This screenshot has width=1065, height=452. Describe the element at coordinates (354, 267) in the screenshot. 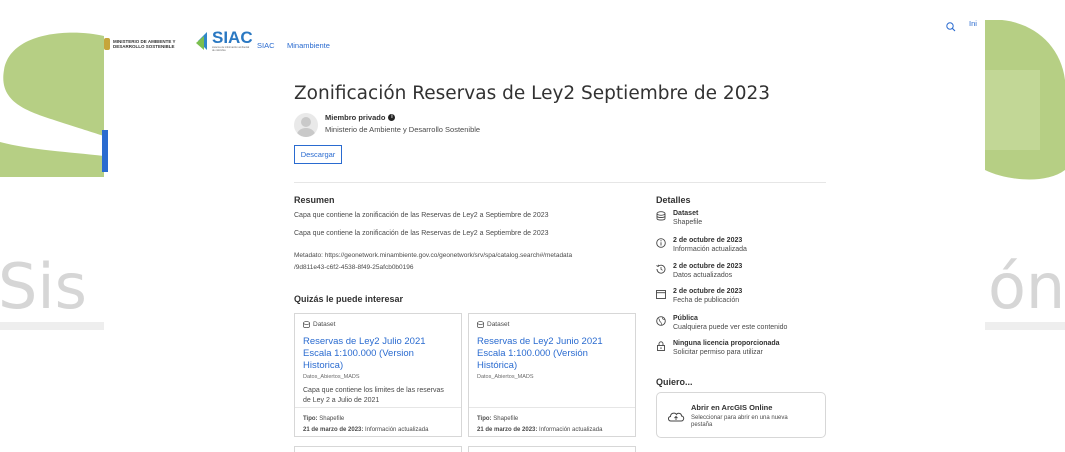

I see `metadata-link-line2: /9d811e43-c6f2-4538-8f49-25afcb0b0196` at that location.